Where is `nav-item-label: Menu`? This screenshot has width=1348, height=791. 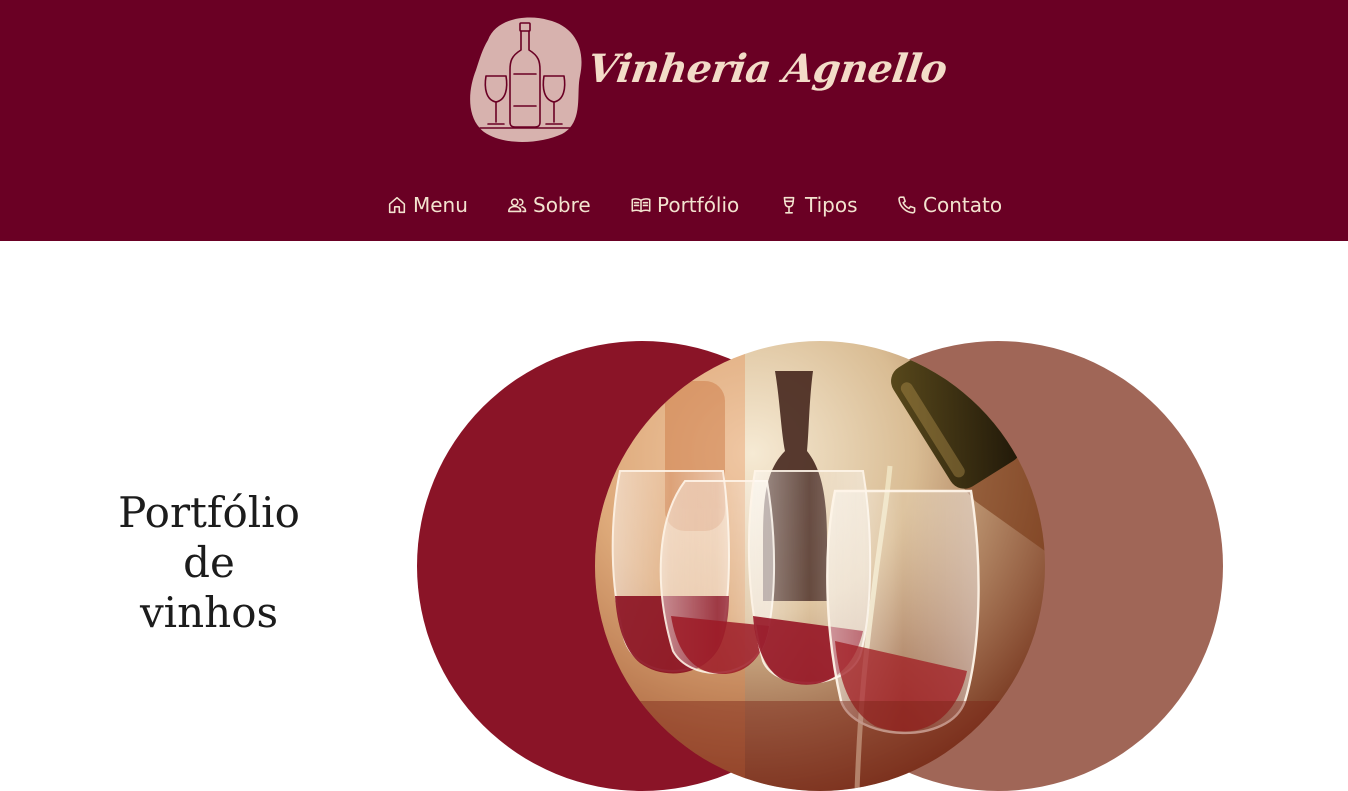
nav-item-label: Menu is located at coordinates (440, 205).